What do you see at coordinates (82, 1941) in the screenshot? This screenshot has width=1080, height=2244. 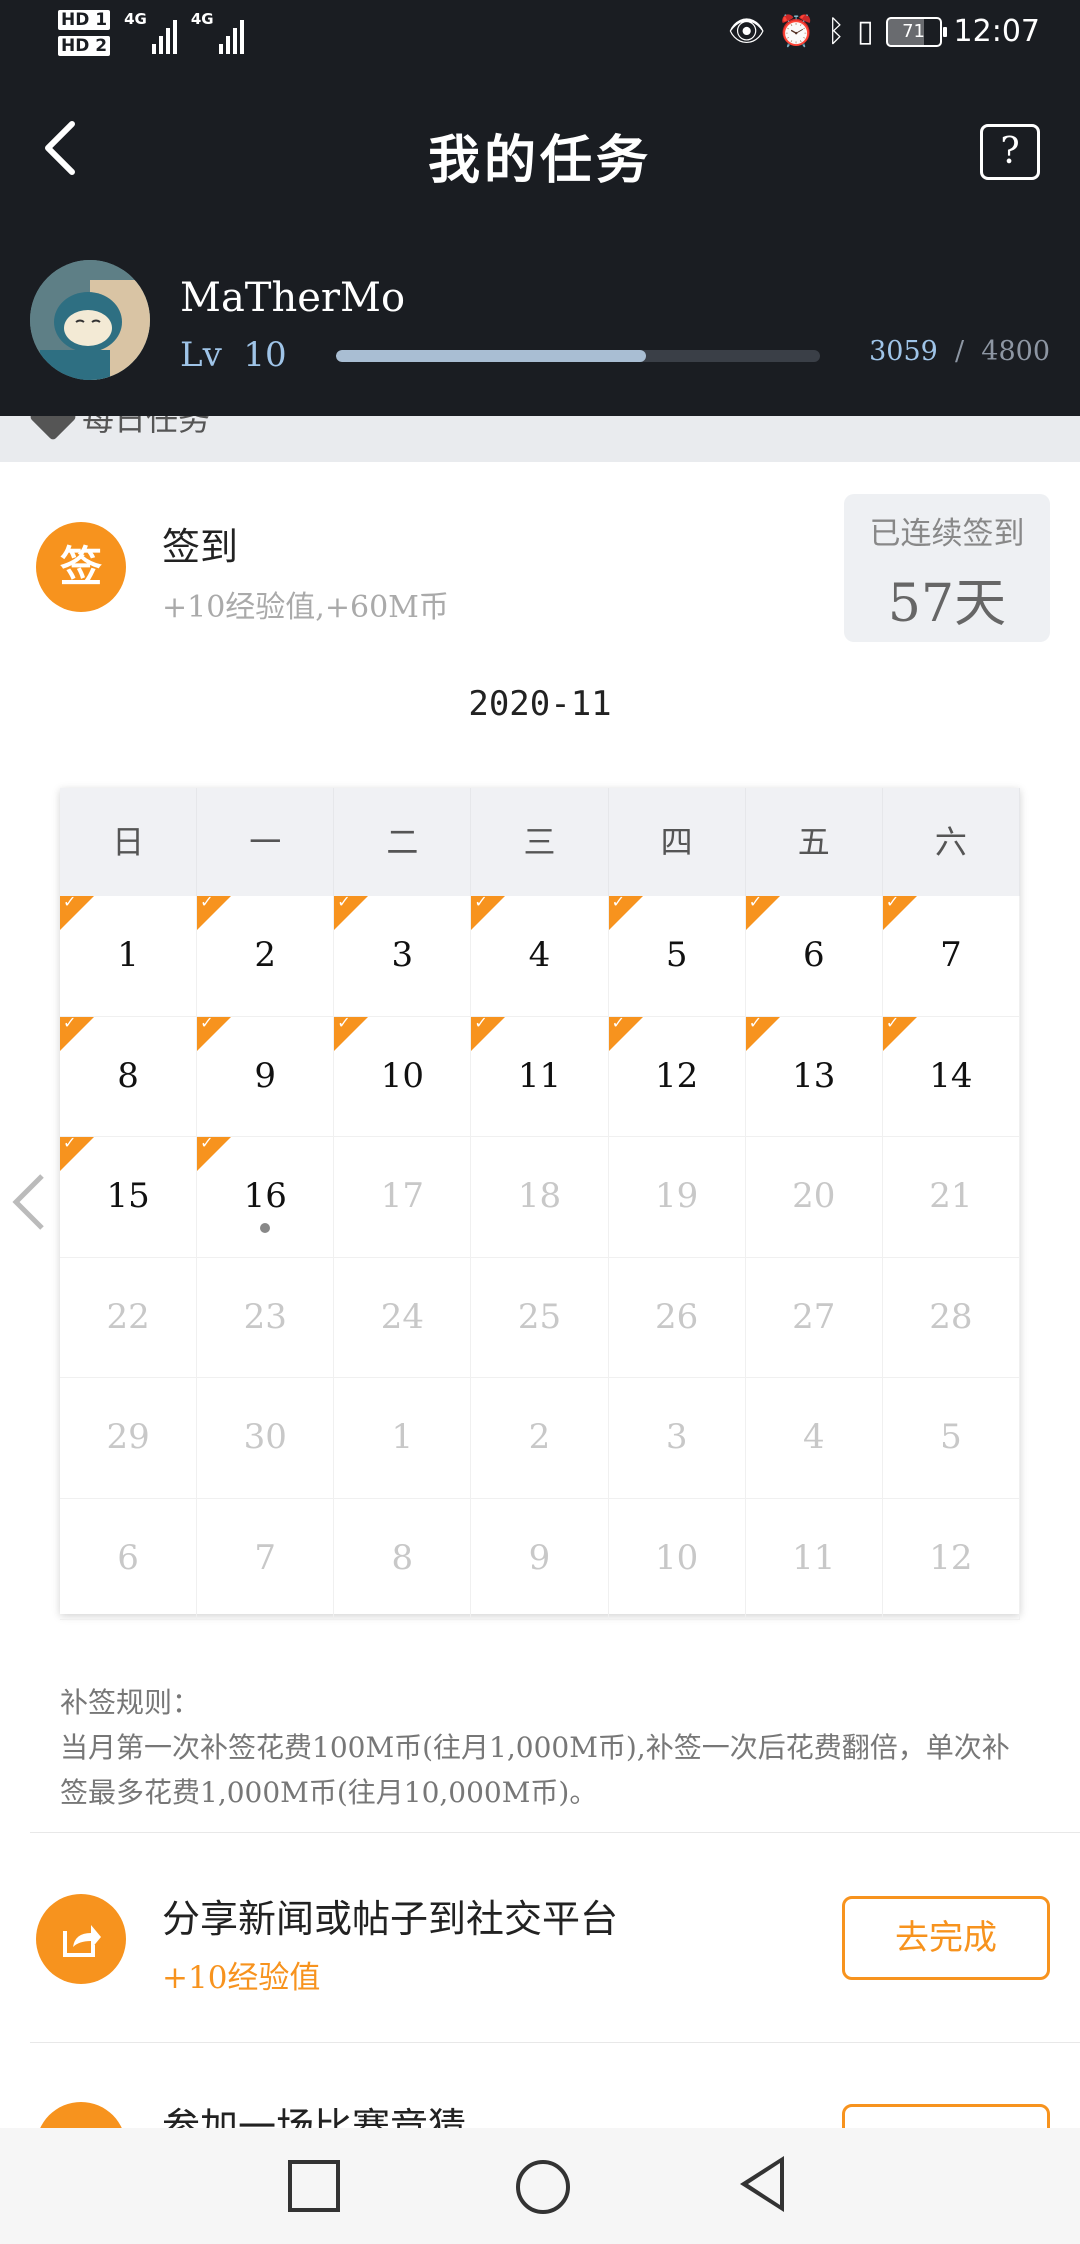 I see `share-icon-svg` at bounding box center [82, 1941].